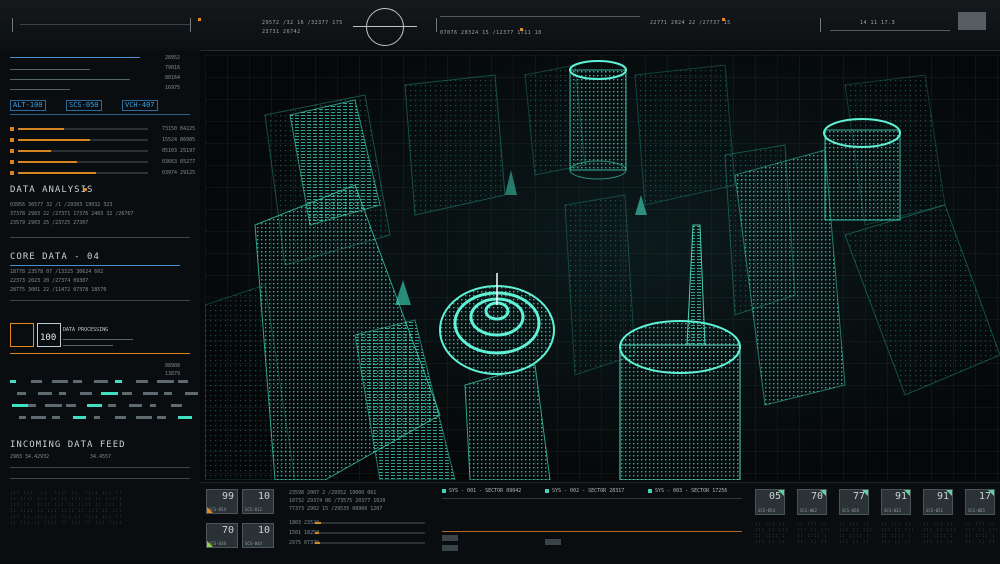  What do you see at coordinates (227, 496) in the screenshot?
I see `metric-value: 99` at bounding box center [227, 496].